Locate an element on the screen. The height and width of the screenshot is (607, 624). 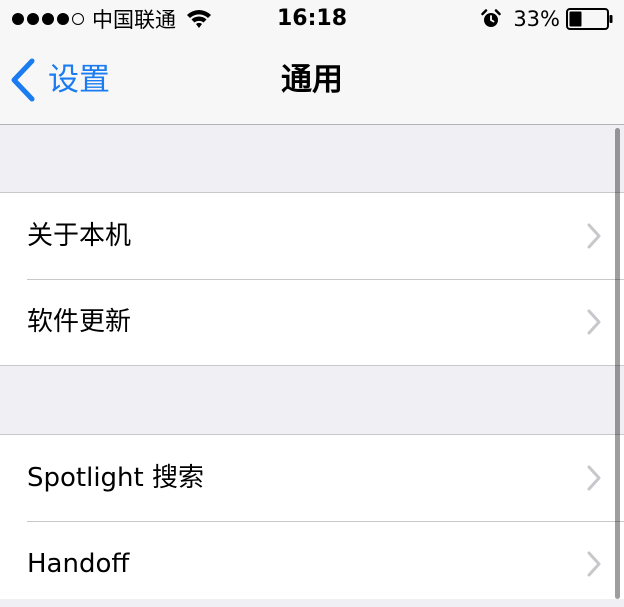
cell-handoff: Handoff is located at coordinates (312, 564).